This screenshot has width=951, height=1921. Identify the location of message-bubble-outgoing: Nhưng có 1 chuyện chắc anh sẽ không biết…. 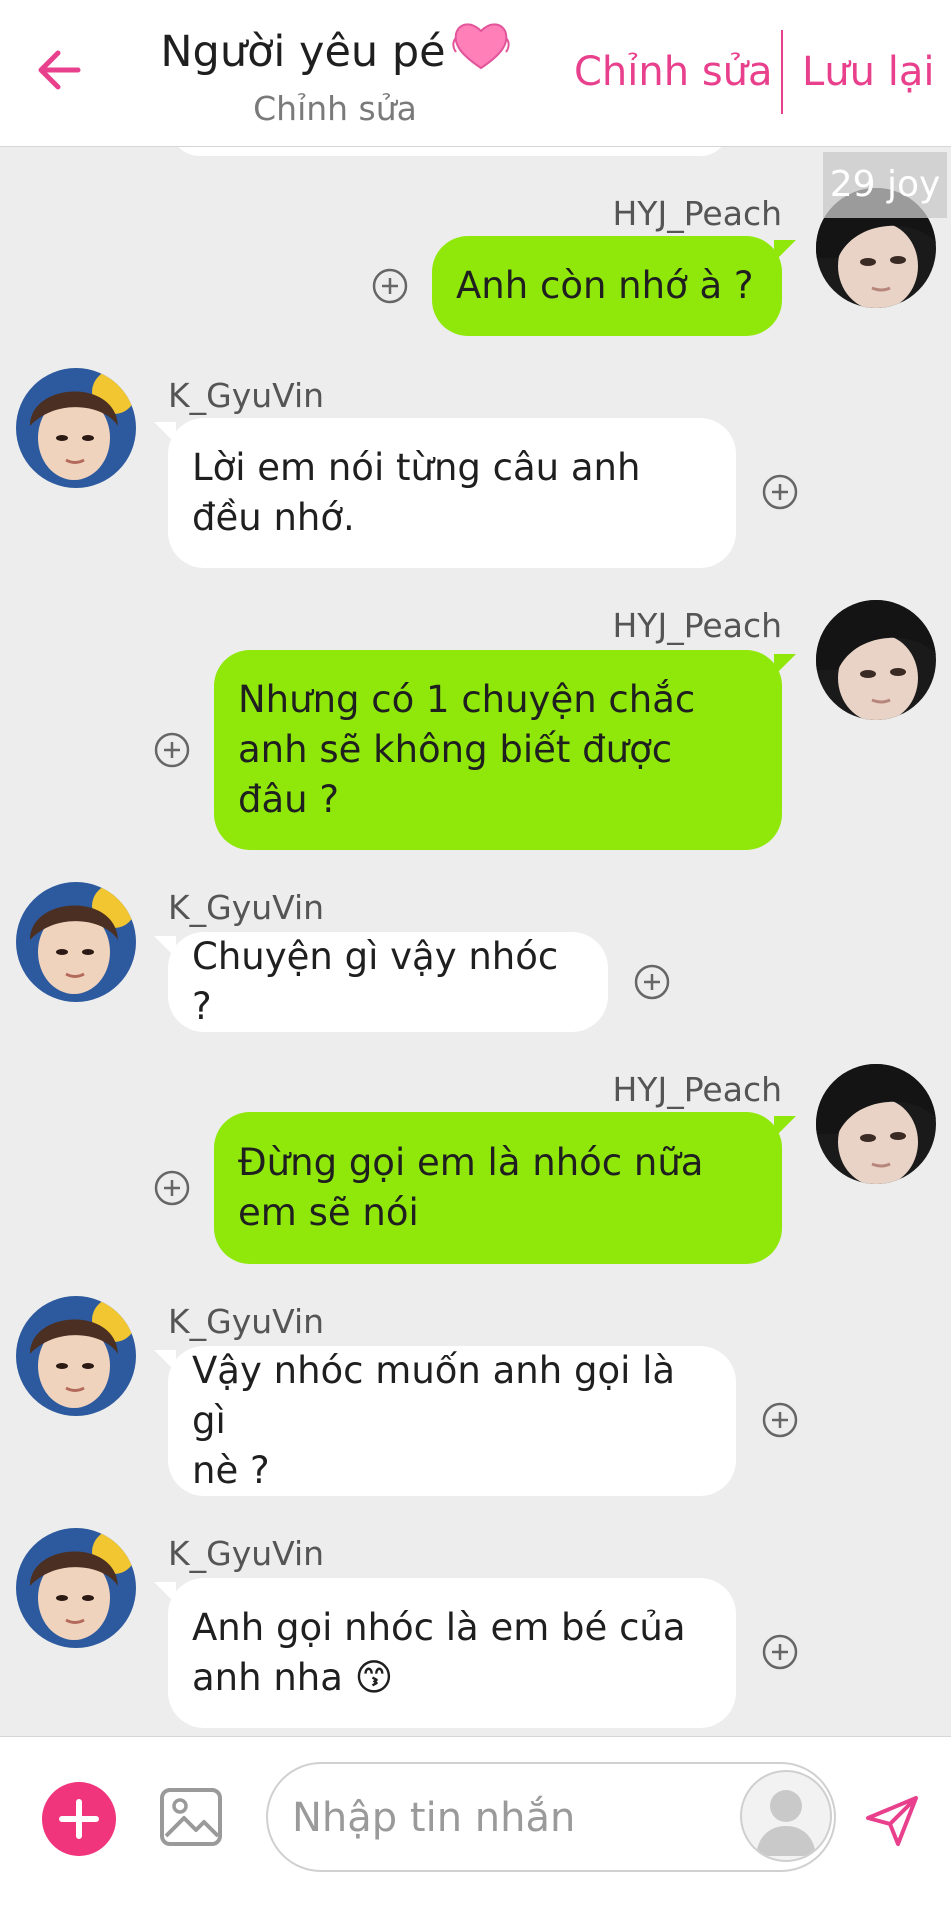
(505, 750).